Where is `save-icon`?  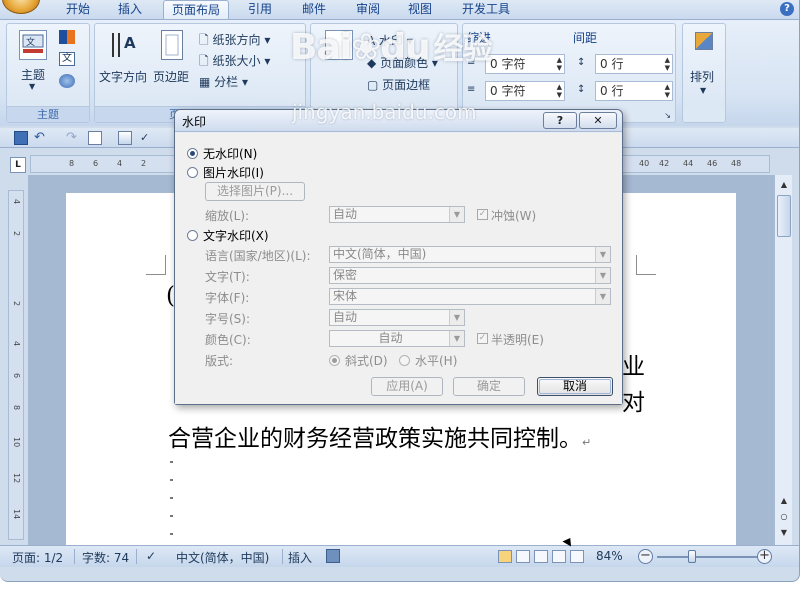
save-icon is located at coordinates (21, 138).